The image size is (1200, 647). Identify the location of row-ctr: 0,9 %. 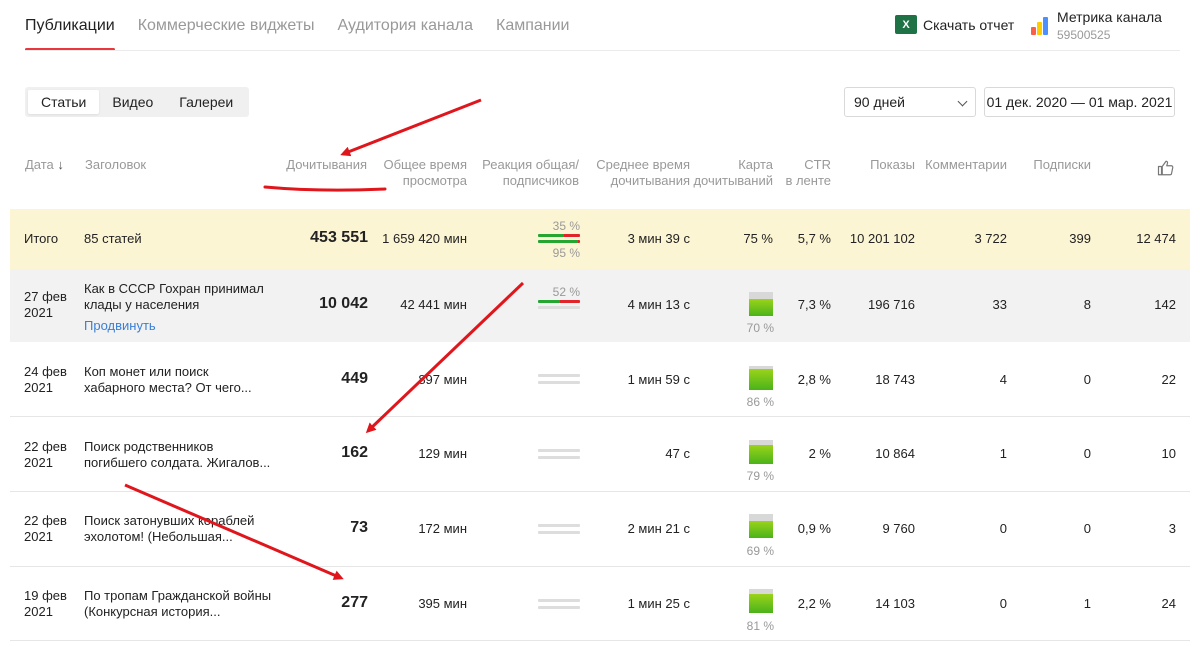
(814, 528).